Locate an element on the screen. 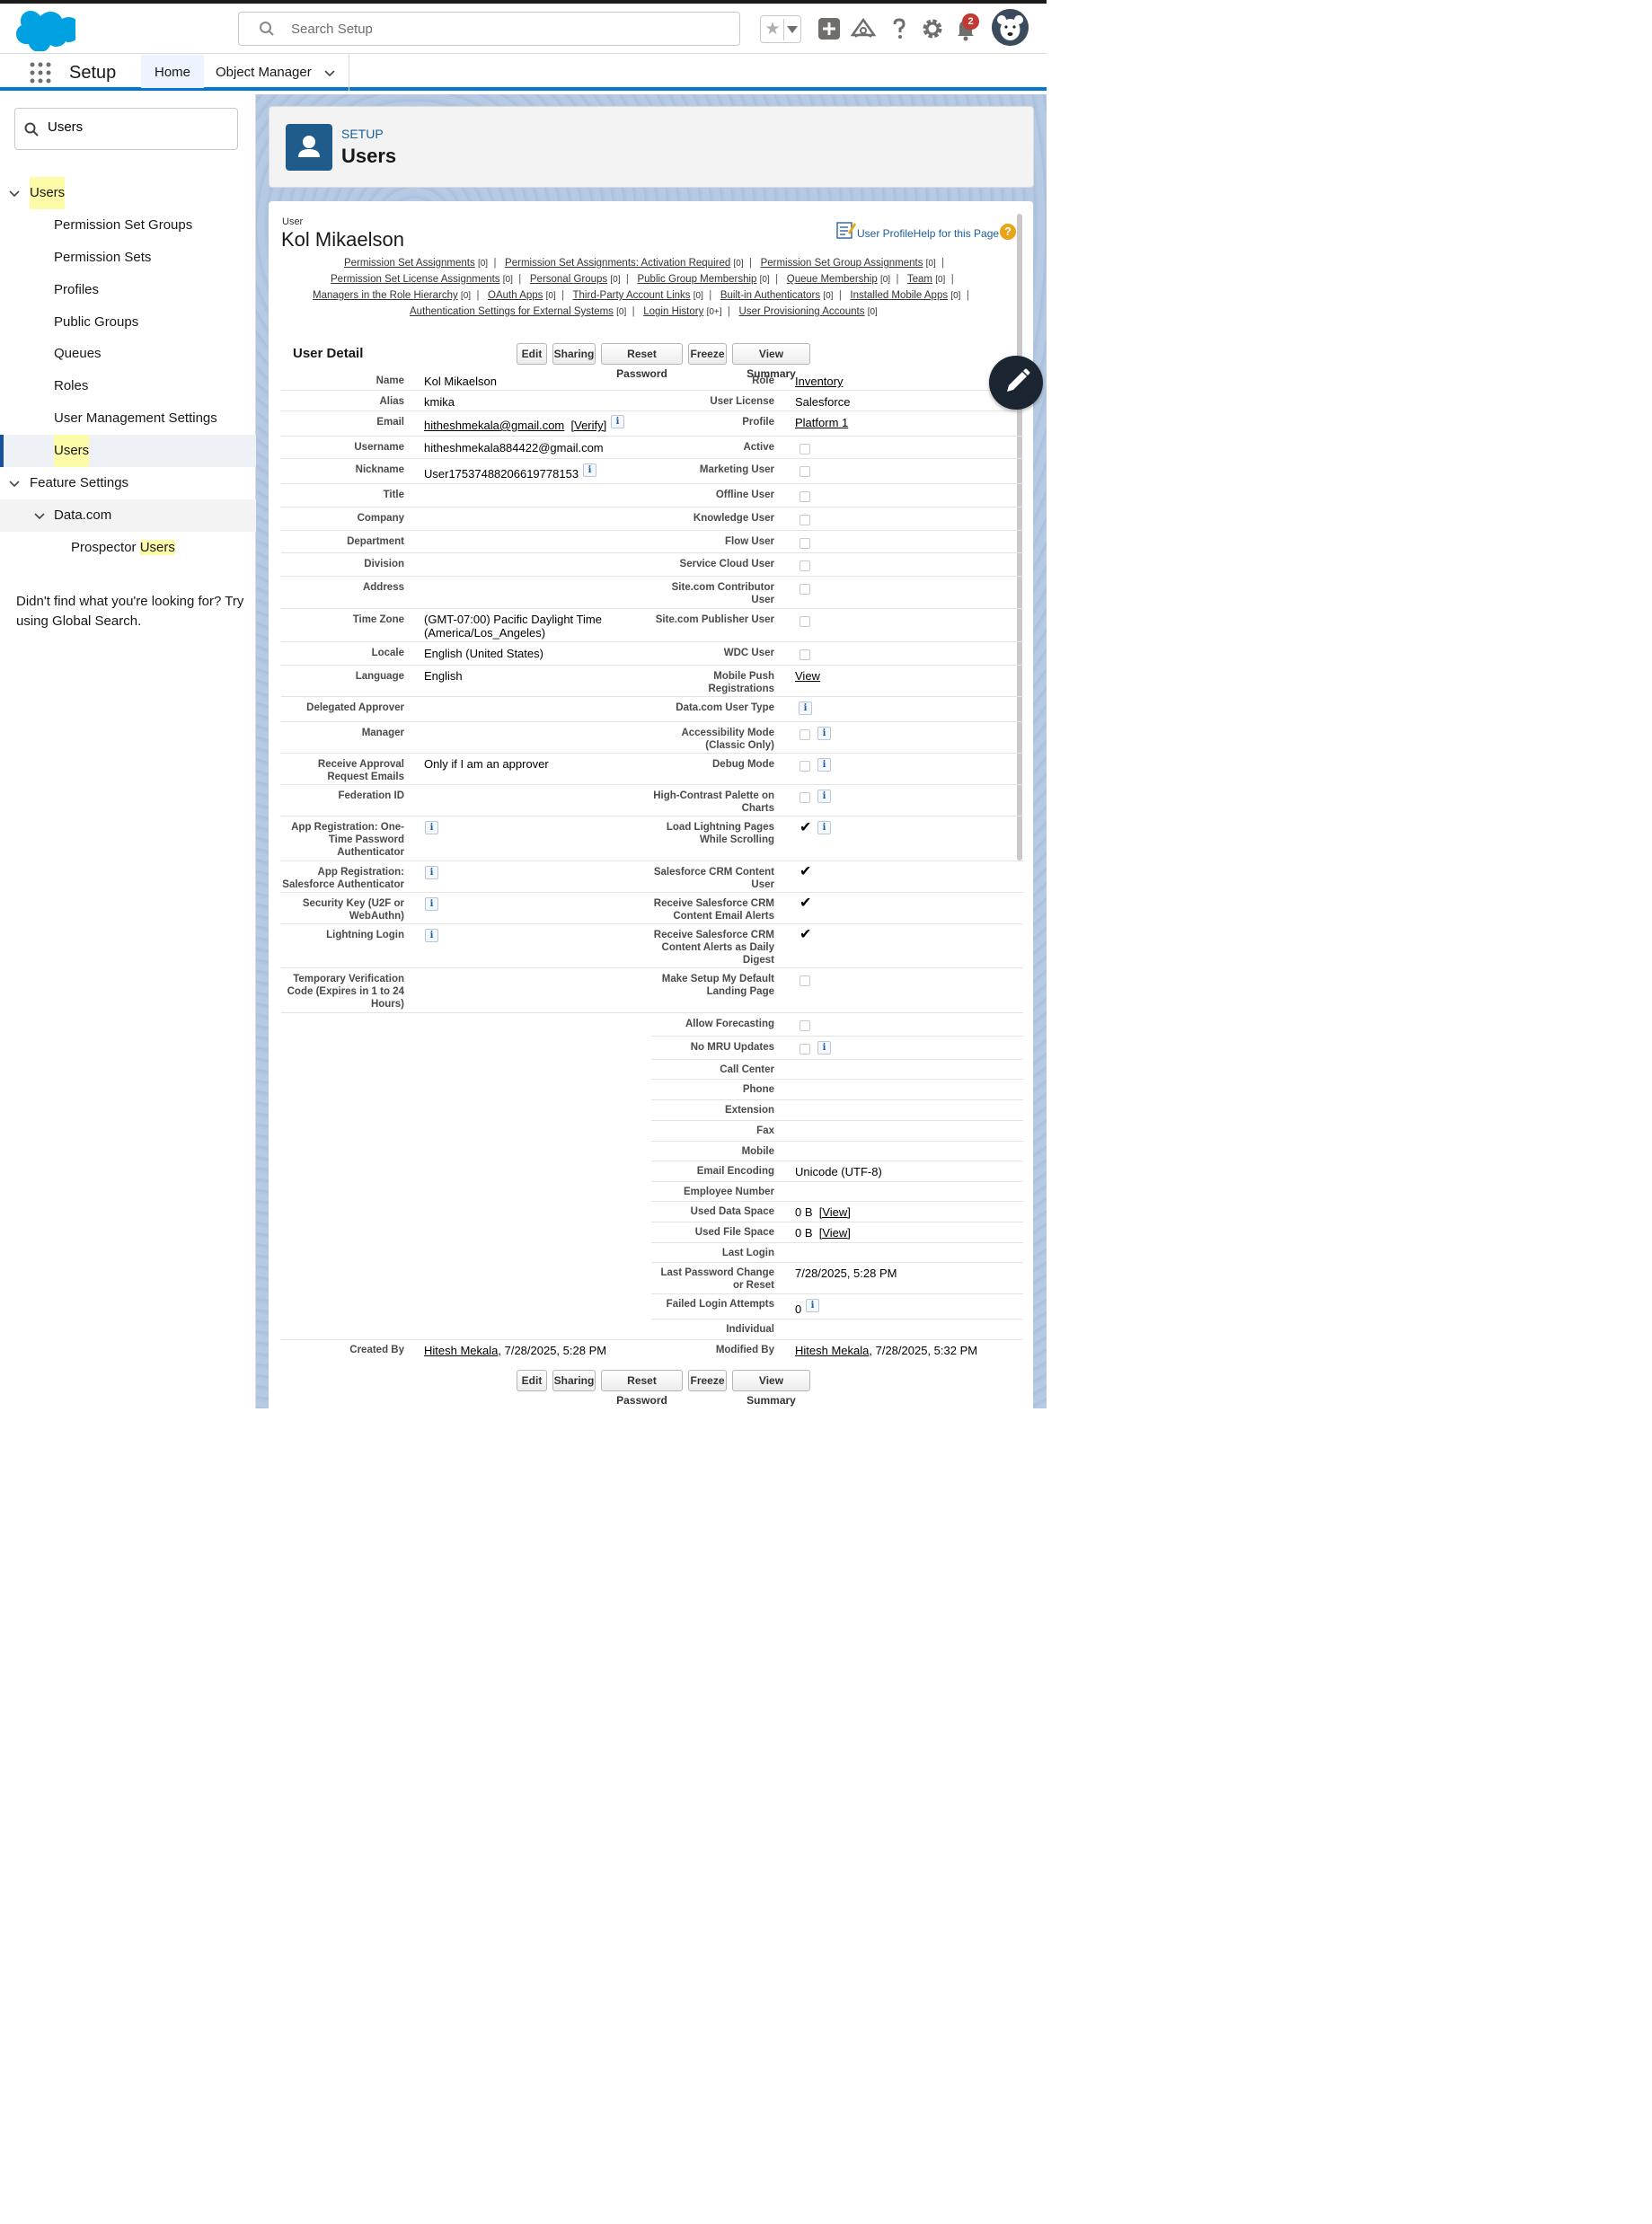 Image resolution: width=1652 pixels, height=2224 pixels. user-avatar is located at coordinates (1010, 27).